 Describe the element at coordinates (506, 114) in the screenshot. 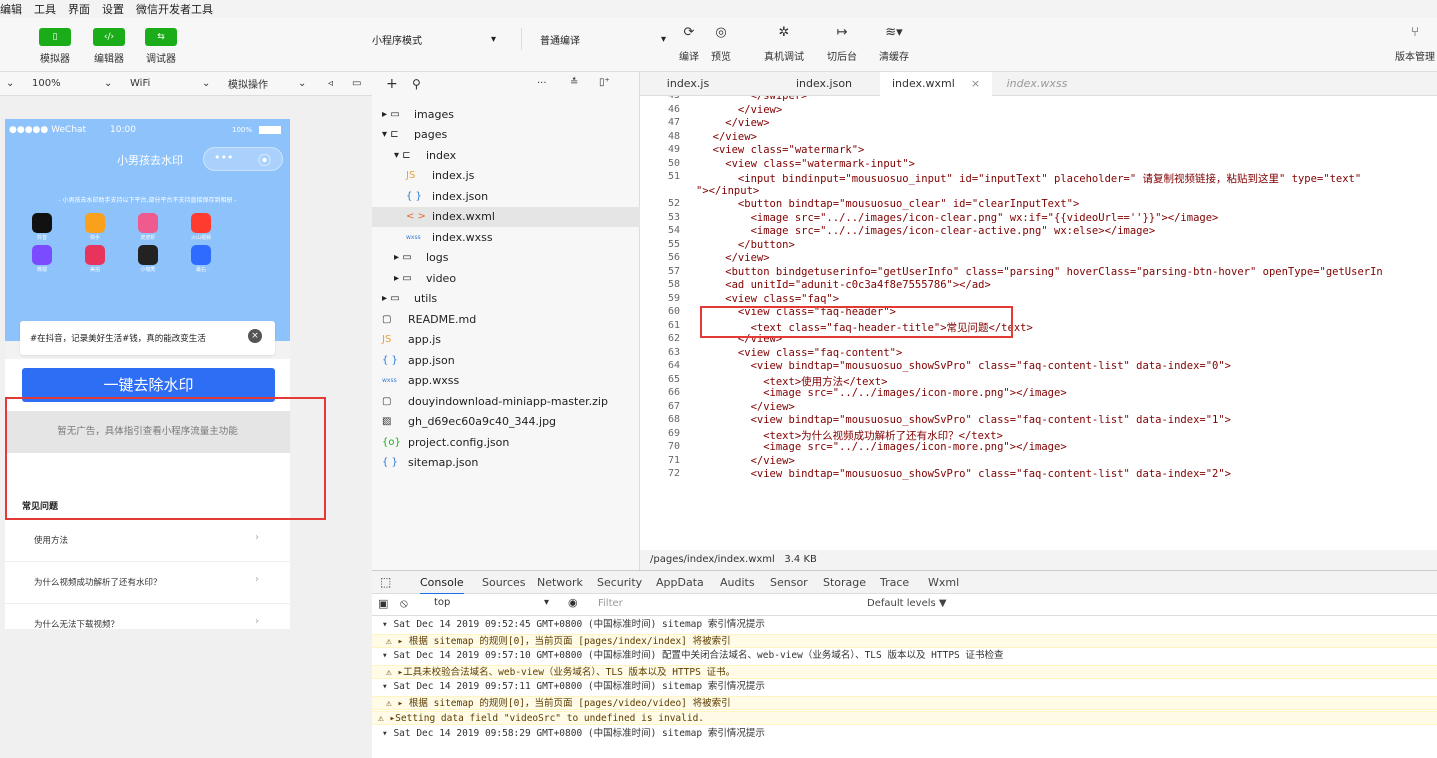

I see `tree-item: ▸ ▭ images` at that location.